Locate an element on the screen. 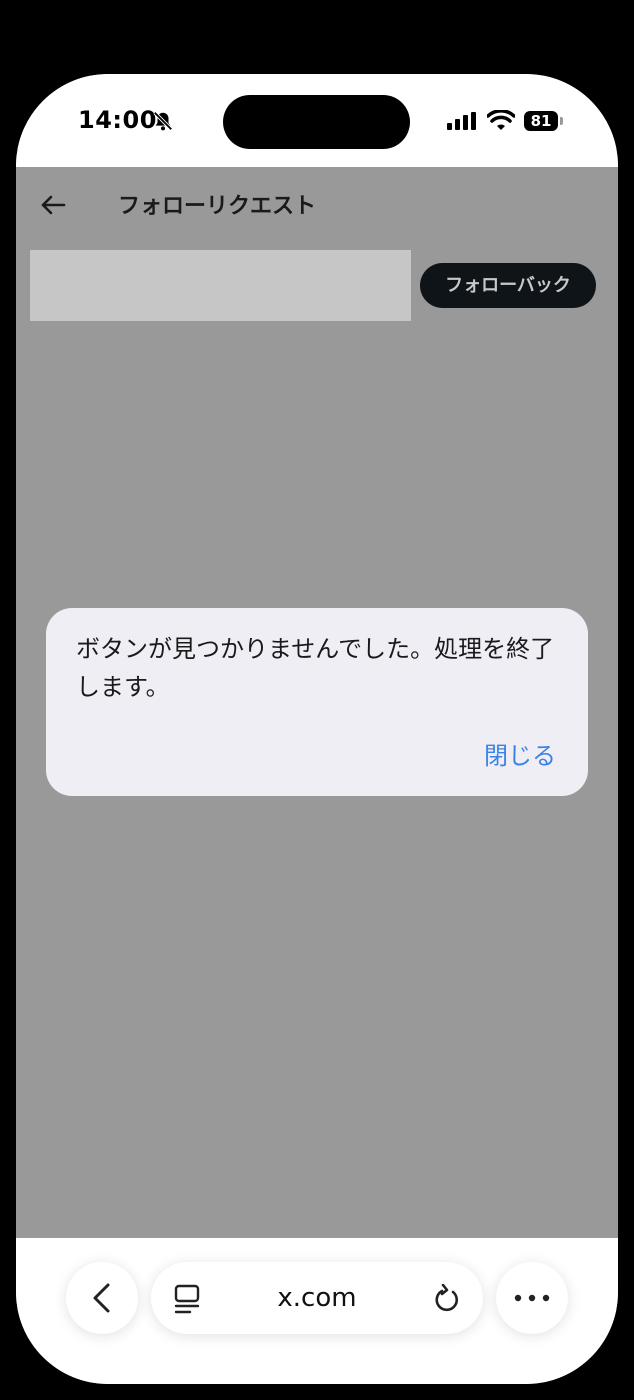 This screenshot has height=1400, width=634. chevron-left-icon is located at coordinates (101, 1298).